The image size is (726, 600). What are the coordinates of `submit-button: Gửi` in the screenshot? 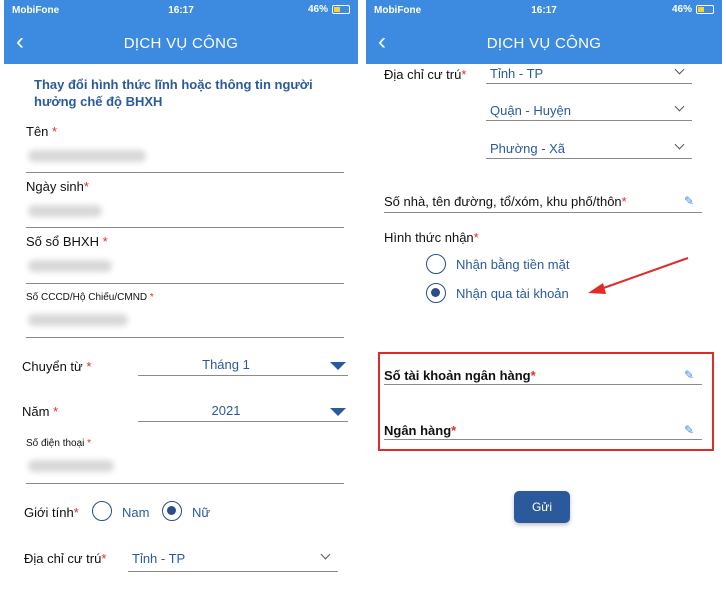 It's located at (542, 507).